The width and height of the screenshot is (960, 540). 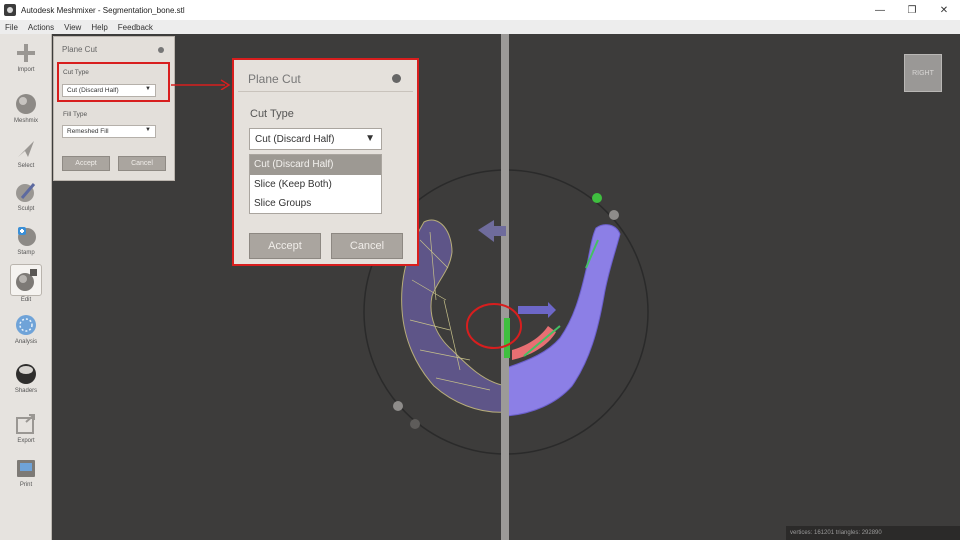 I want to click on edit-icon, so click(x=26, y=280).